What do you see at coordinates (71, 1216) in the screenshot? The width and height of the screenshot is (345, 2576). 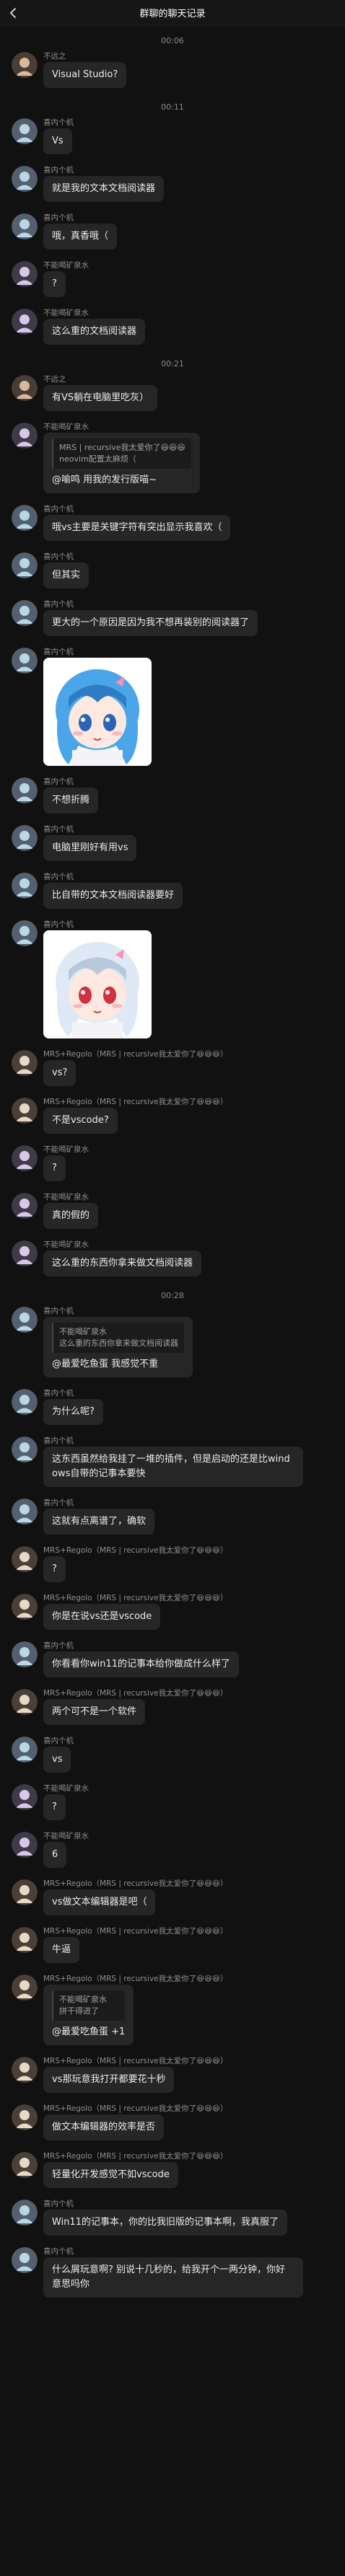 I see `message-bubble: 真的假的` at bounding box center [71, 1216].